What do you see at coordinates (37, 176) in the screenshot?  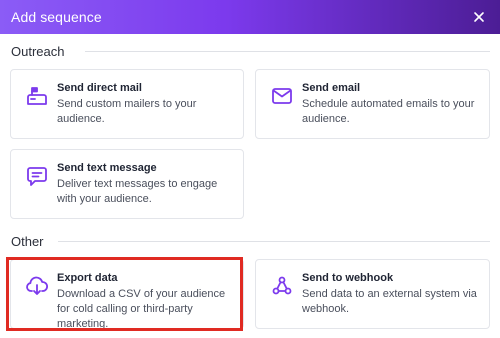 I see `chat-bubble-icon` at bounding box center [37, 176].